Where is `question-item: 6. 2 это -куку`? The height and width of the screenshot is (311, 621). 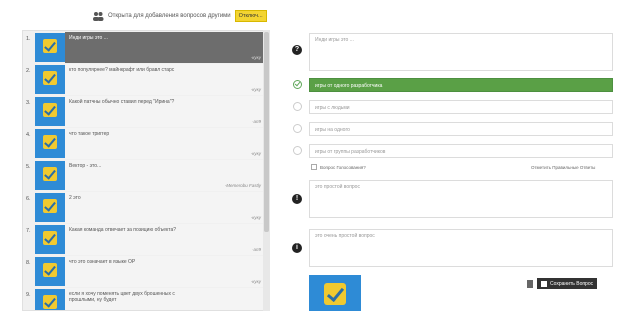 question-item: 6. 2 это -куку is located at coordinates (144, 207).